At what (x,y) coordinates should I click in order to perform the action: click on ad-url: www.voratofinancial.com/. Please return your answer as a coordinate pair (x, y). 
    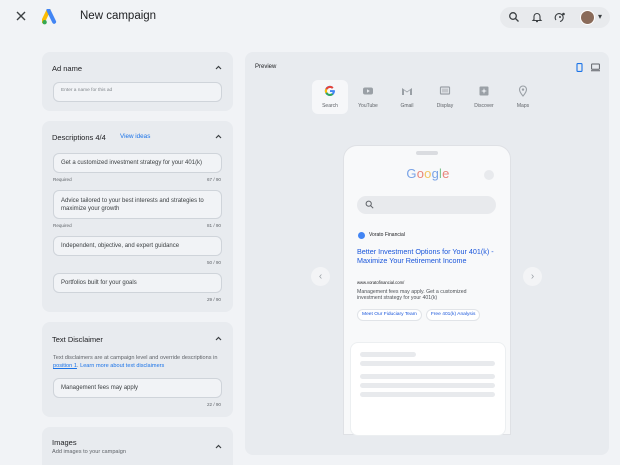
    Looking at the image, I should click on (381, 282).